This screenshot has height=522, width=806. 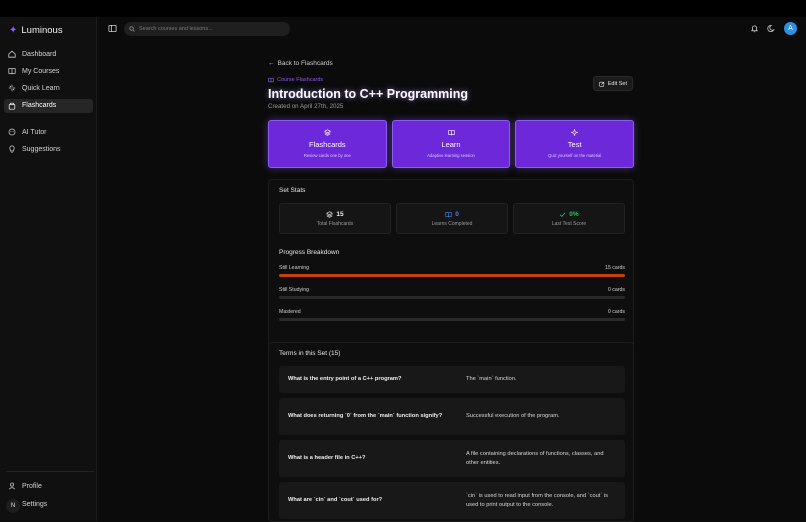 What do you see at coordinates (327, 458) in the screenshot?
I see `term-question: What is a header file in C++?` at bounding box center [327, 458].